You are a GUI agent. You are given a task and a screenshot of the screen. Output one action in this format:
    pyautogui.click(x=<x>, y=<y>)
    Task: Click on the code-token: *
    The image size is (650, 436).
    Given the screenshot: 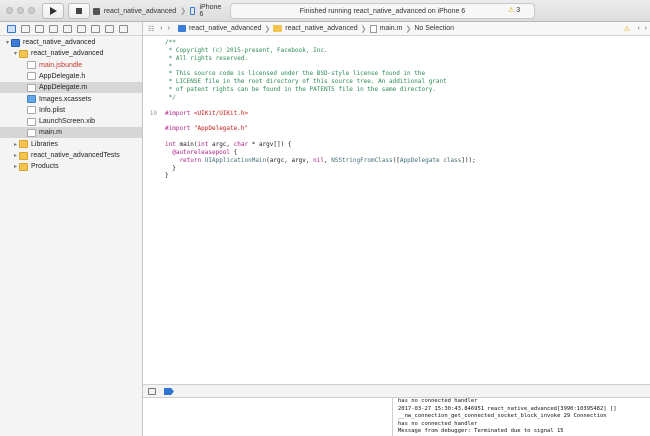 What is the action you would take?
    pyautogui.click(x=169, y=66)
    